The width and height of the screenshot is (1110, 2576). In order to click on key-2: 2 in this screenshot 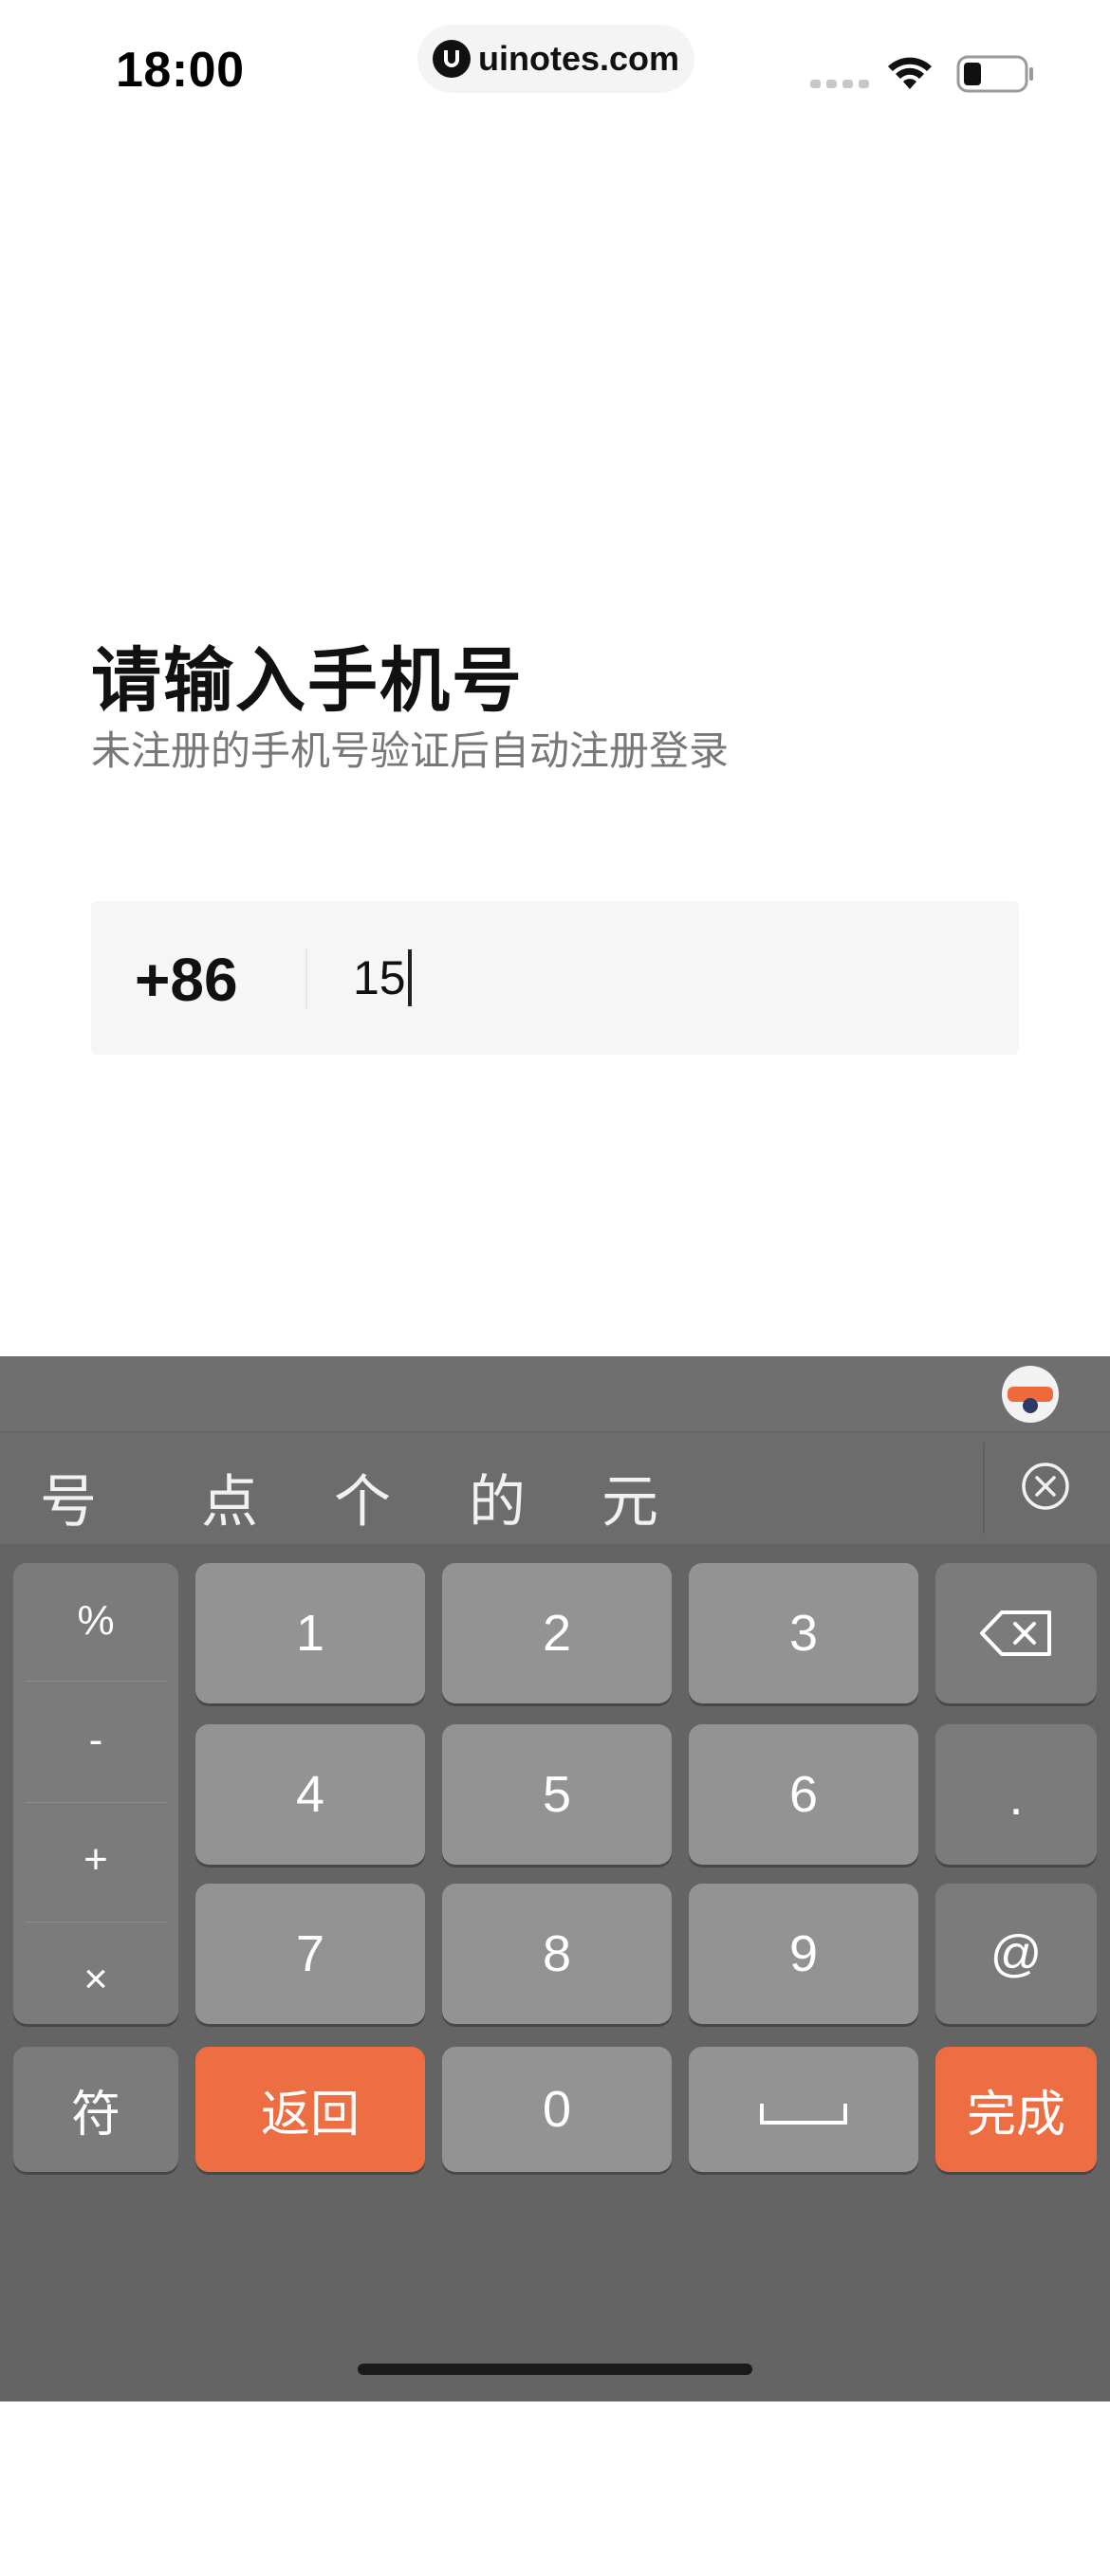, I will do `click(557, 1633)`.